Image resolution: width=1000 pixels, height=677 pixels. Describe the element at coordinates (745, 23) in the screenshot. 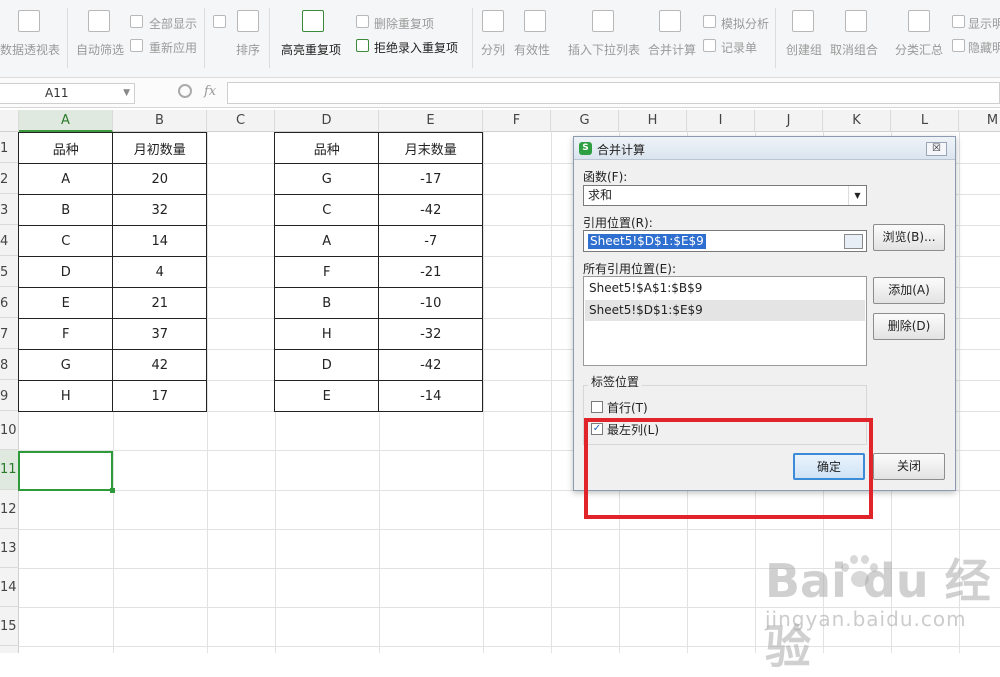

I see `what-if-button: 模拟分析` at that location.